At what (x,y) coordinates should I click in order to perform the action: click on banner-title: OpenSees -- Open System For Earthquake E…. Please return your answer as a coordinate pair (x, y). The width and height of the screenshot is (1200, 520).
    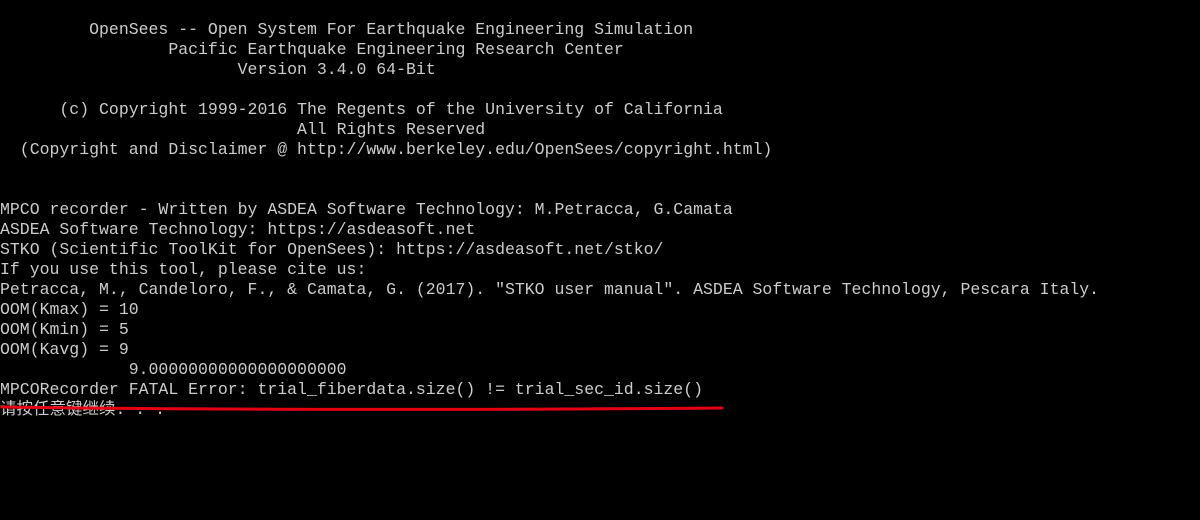
    Looking at the image, I should click on (347, 29).